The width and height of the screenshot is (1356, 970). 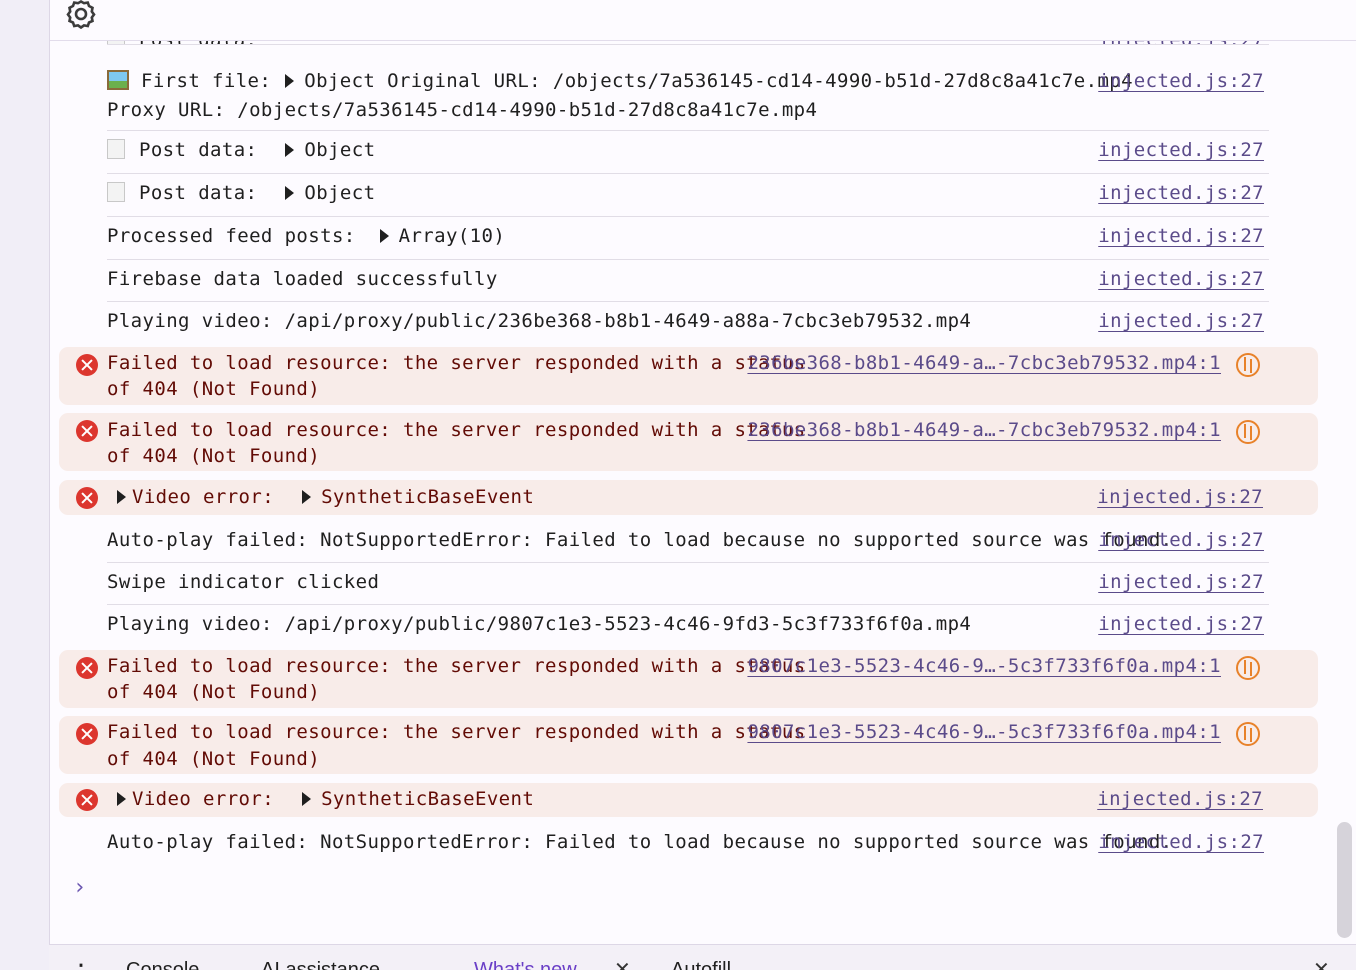 I want to click on console-message: Swipe indicator clicked injected.js:27, so click(x=688, y=587).